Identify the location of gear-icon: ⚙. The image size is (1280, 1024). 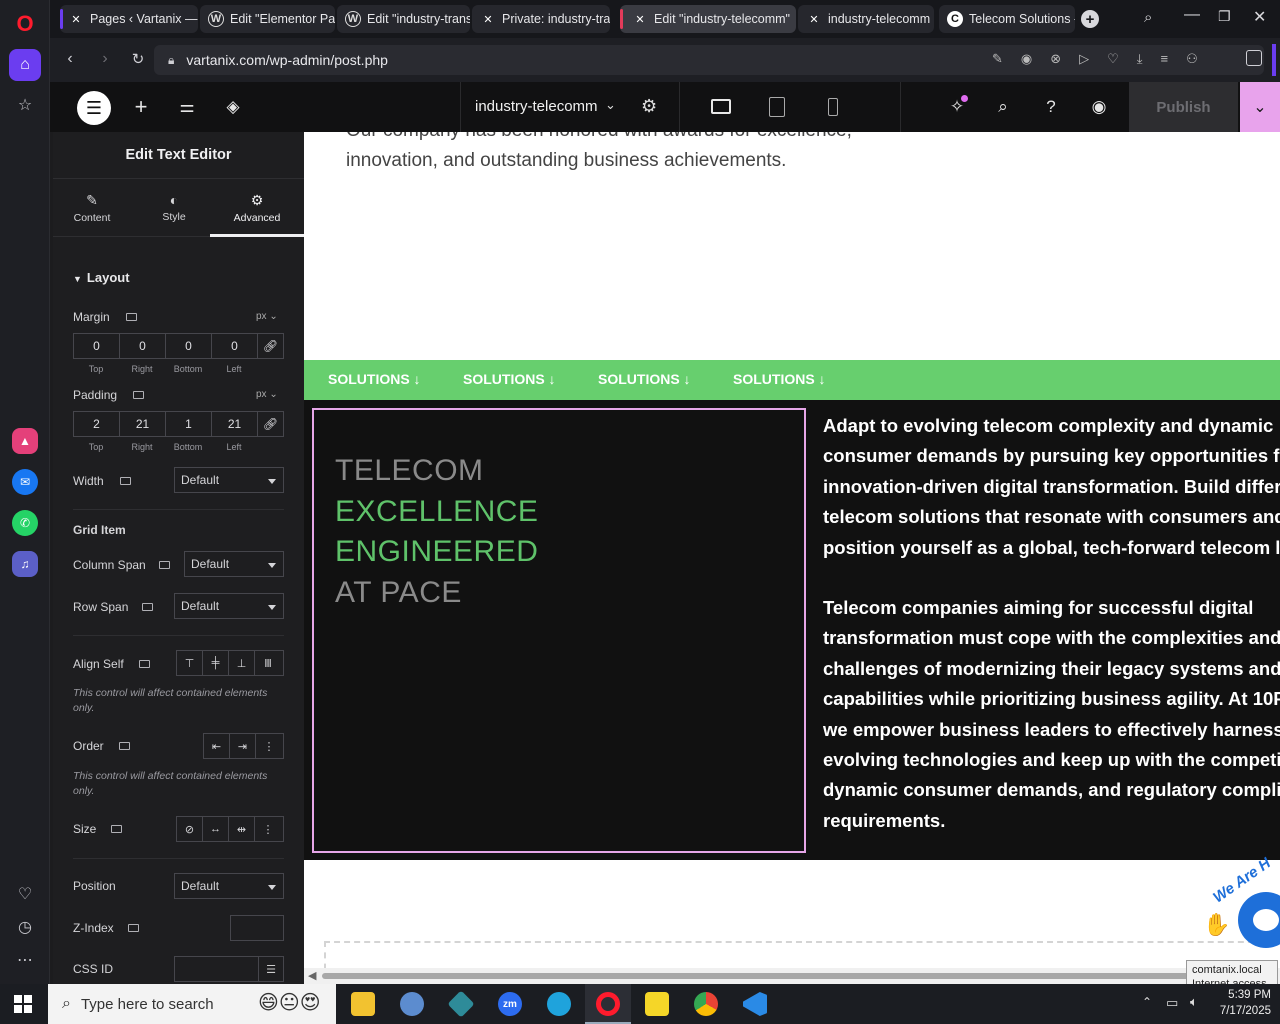
(649, 106).